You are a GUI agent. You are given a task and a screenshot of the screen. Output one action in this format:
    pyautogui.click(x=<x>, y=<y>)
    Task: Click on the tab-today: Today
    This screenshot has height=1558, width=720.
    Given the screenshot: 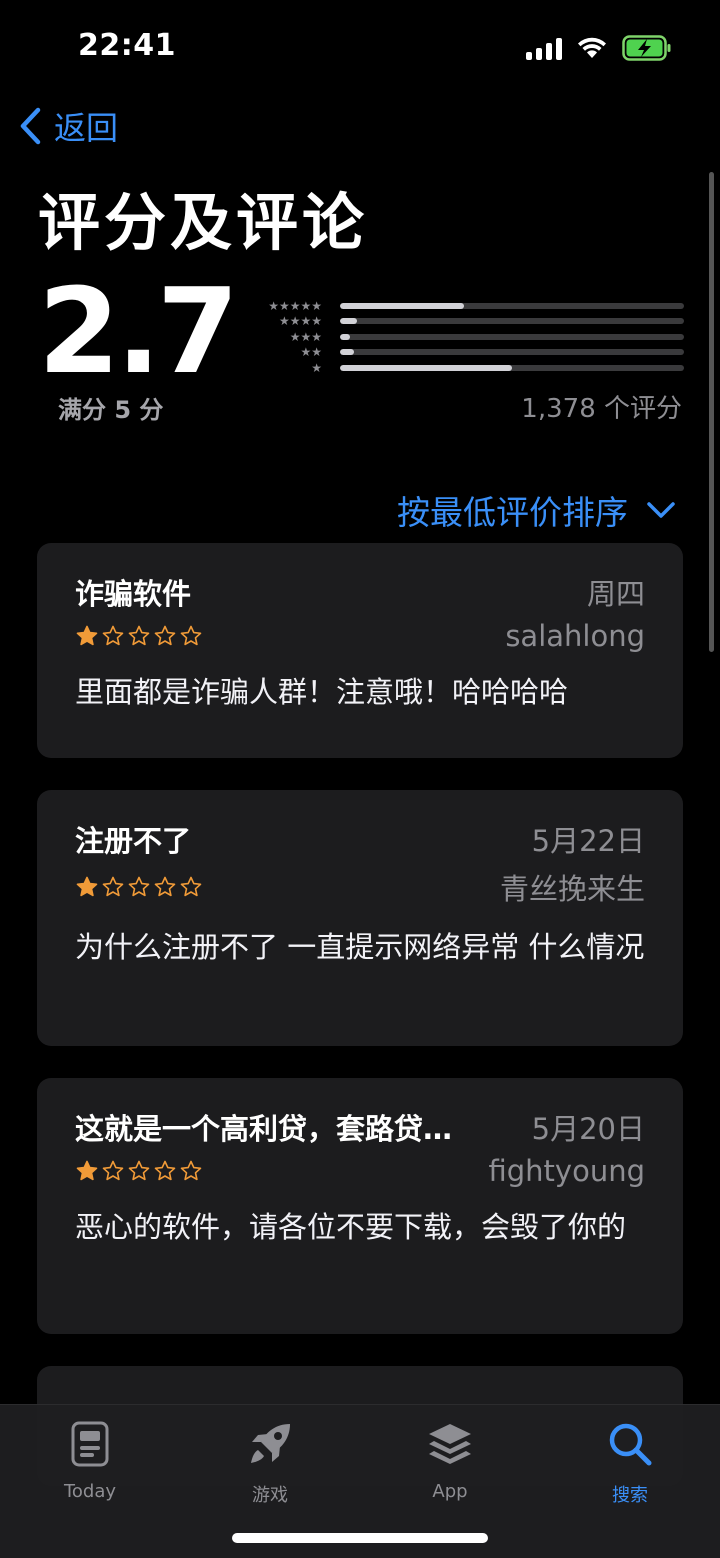 What is the action you would take?
    pyautogui.click(x=90, y=1459)
    